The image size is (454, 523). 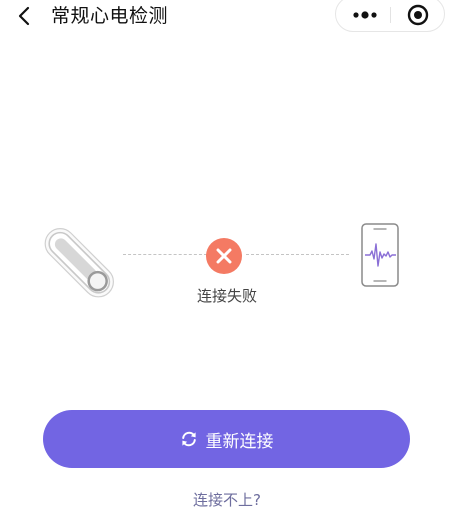 I want to click on back-button, so click(x=24, y=16).